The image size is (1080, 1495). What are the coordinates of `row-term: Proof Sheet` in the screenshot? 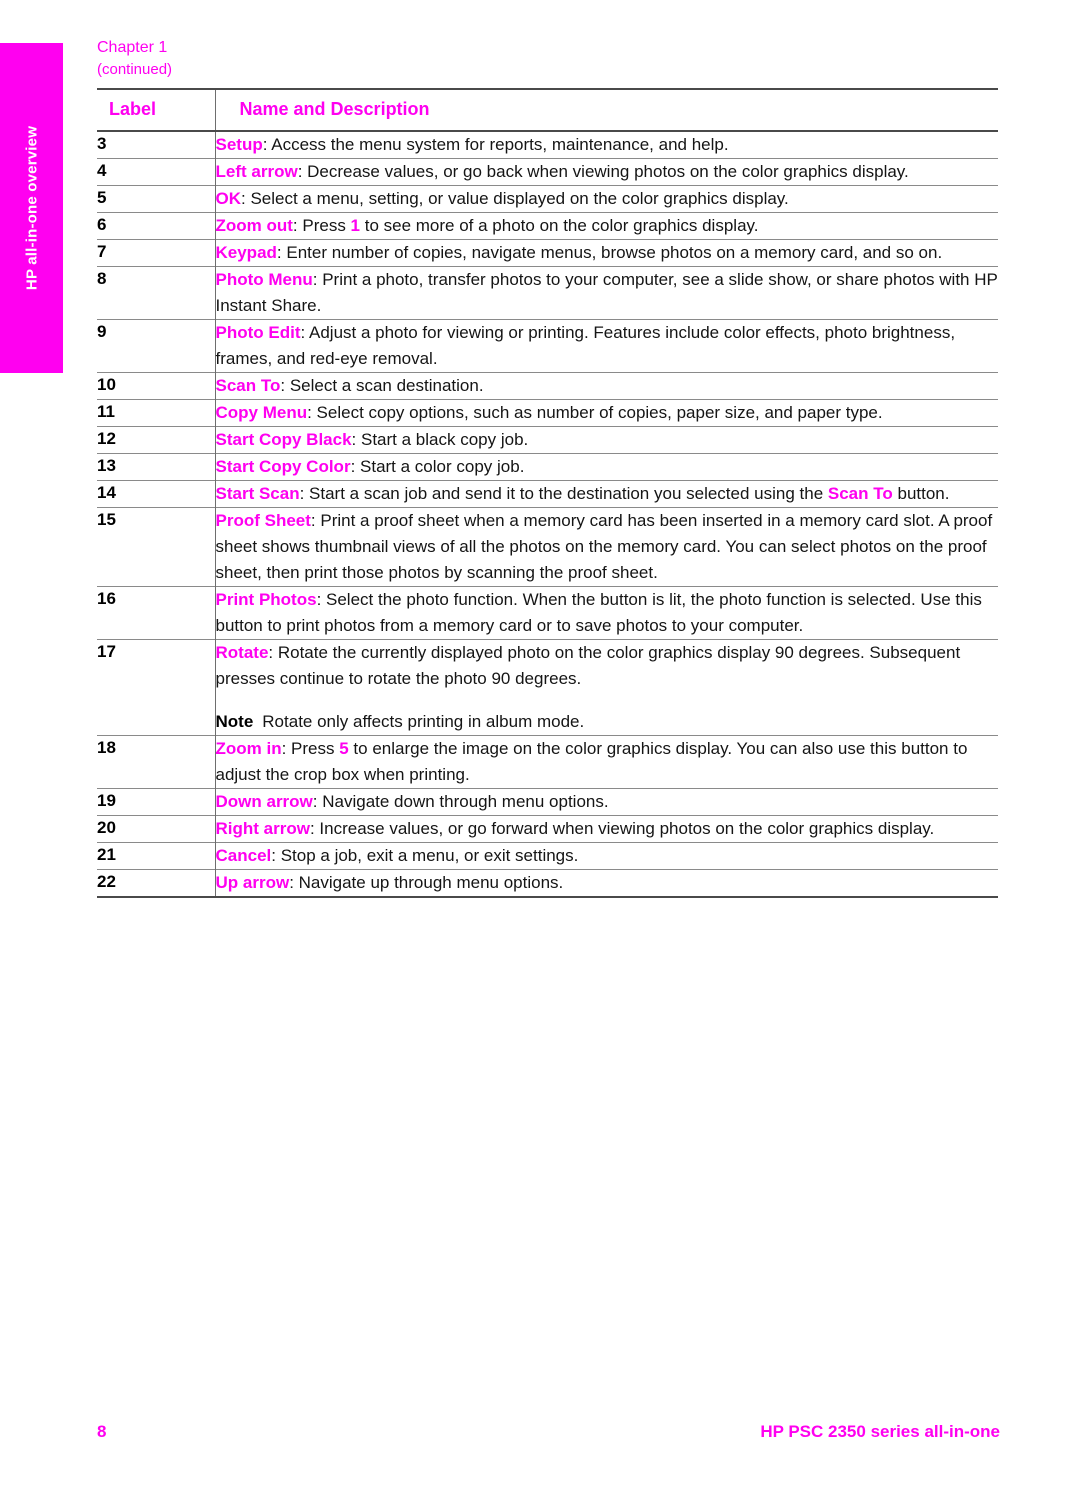 It's located at (263, 520).